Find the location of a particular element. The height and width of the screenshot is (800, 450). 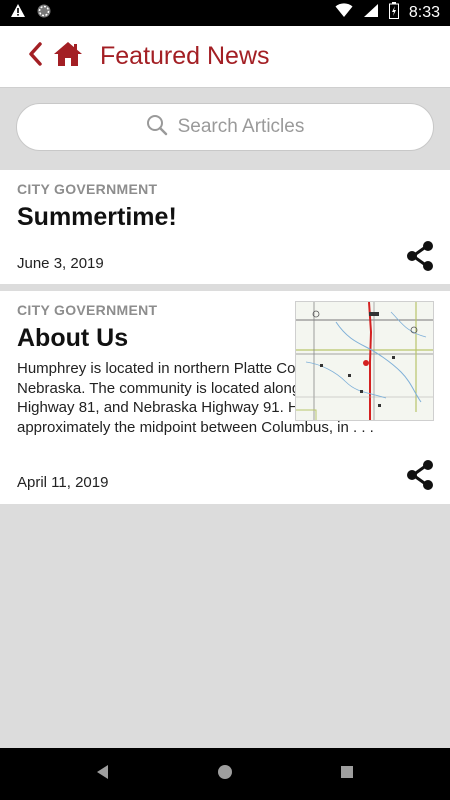

chevron-left-icon is located at coordinates (35, 56).